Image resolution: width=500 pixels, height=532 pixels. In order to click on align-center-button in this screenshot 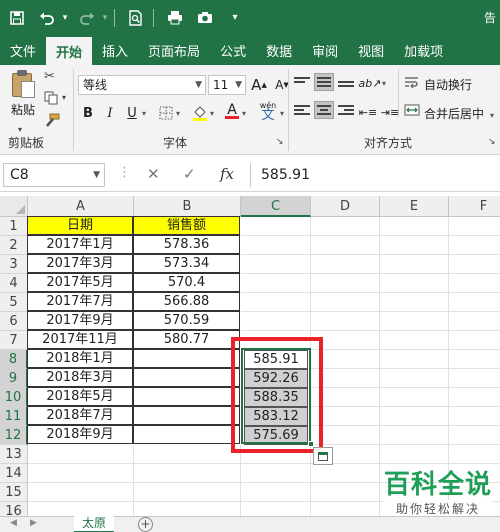, I will do `click(324, 110)`.